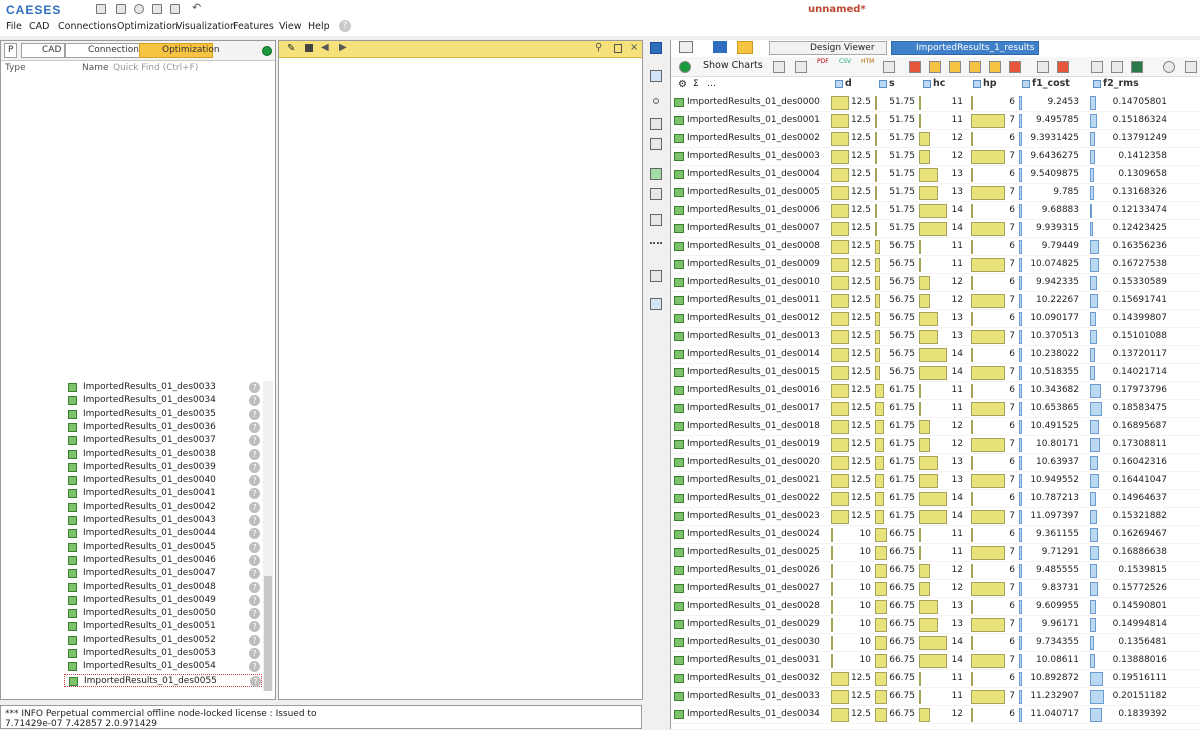  Describe the element at coordinates (101, 9) in the screenshot. I see `layout-icon` at that location.